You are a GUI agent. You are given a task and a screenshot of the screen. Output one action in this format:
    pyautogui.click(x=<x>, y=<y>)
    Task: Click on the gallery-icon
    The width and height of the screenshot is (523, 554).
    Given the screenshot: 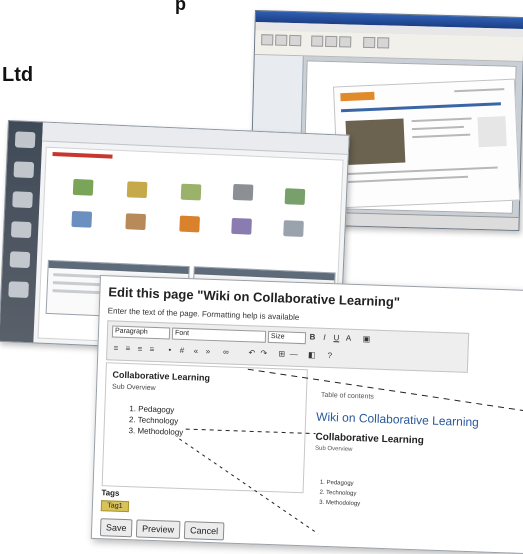 What is the action you would take?
    pyautogui.click(x=136, y=222)
    